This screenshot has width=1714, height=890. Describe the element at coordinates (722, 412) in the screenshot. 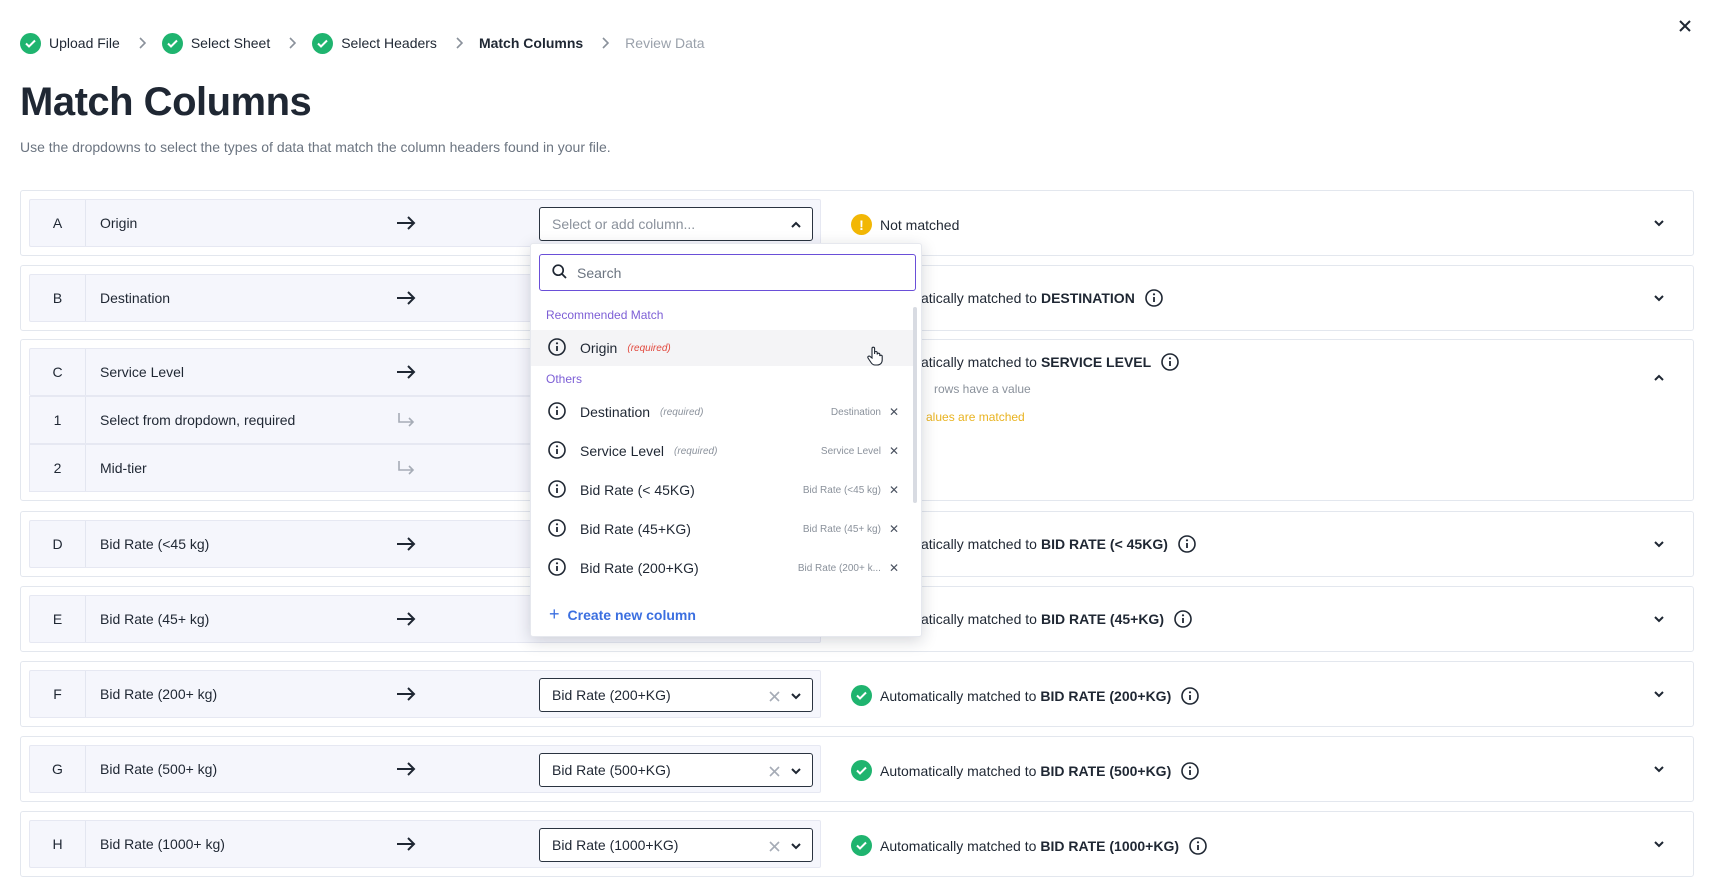

I see `option-destination: Destination (required) Destination ✕` at that location.